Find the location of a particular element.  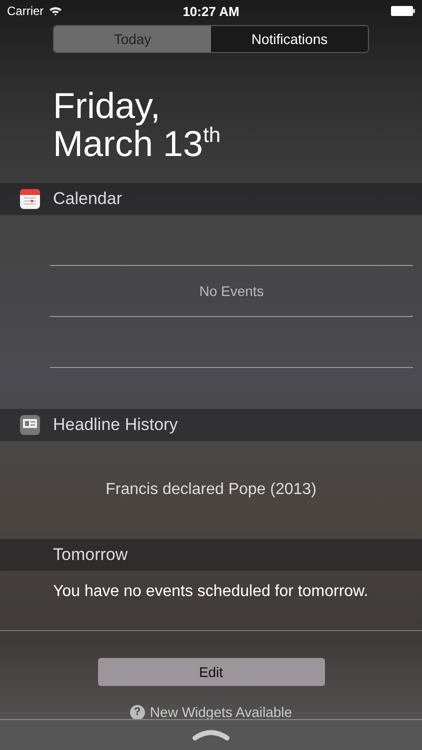

calendar-app-icon is located at coordinates (30, 199).